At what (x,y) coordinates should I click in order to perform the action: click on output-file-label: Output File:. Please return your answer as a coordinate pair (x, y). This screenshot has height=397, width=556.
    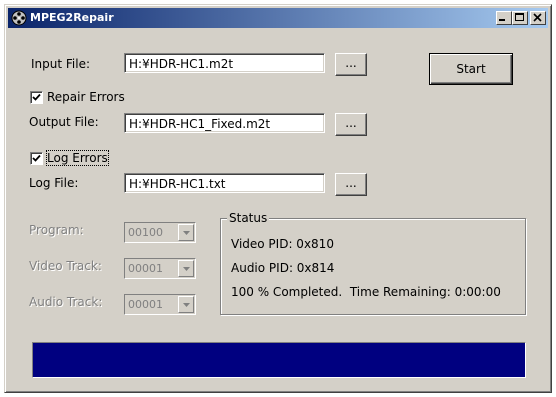
    Looking at the image, I should click on (64, 122).